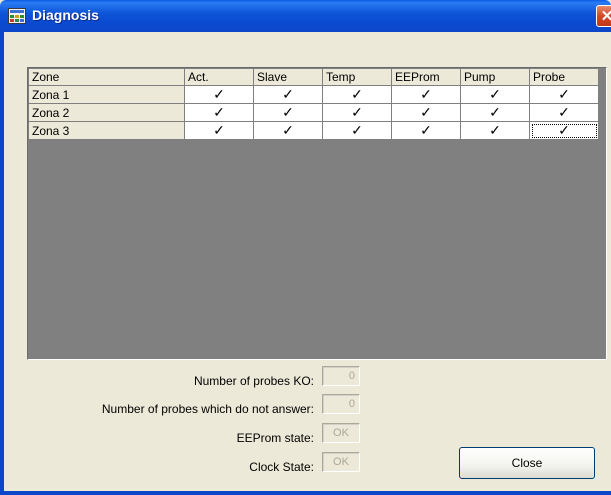  I want to click on column-header-zone: Zone, so click(106, 77).